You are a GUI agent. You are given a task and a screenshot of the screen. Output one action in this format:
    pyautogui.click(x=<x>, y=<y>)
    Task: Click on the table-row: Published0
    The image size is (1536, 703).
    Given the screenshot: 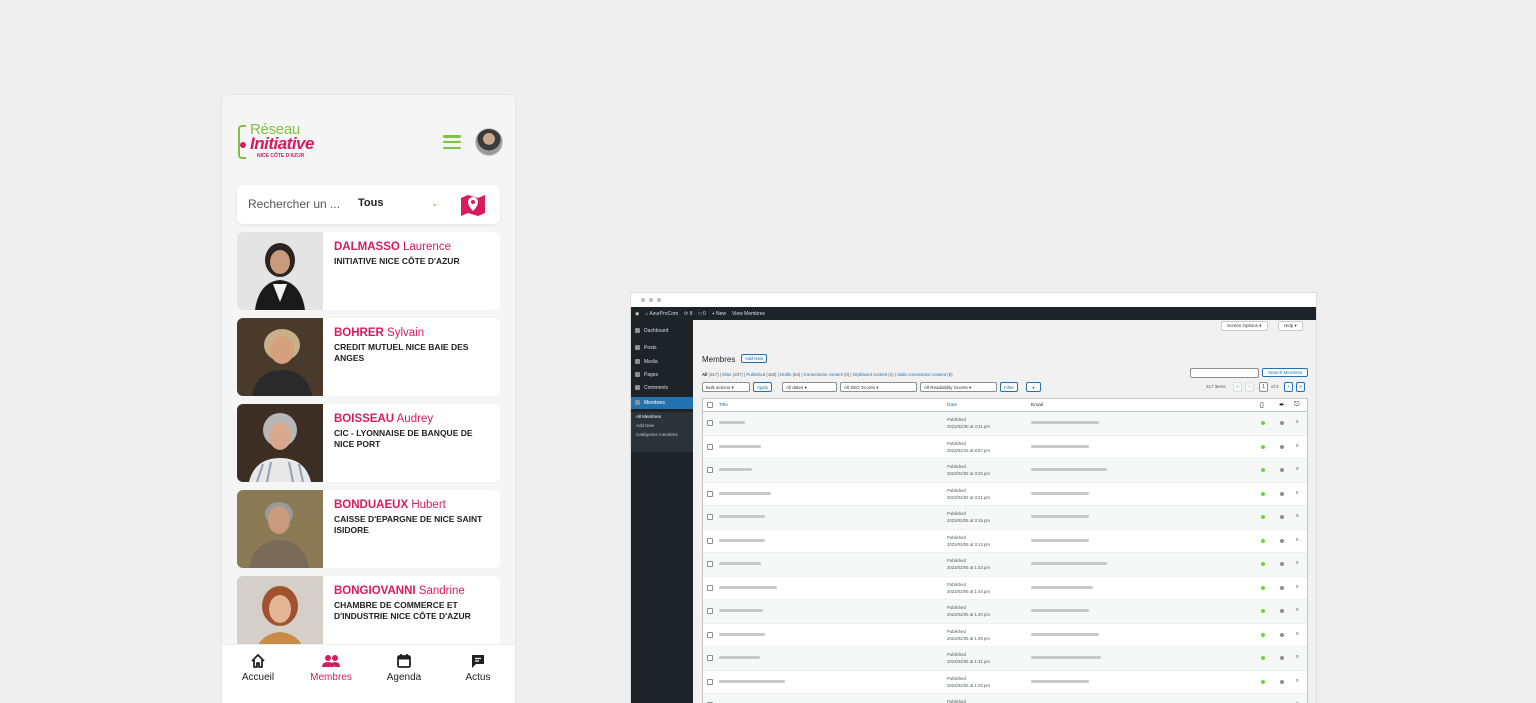 What is the action you would take?
    pyautogui.click(x=1005, y=698)
    